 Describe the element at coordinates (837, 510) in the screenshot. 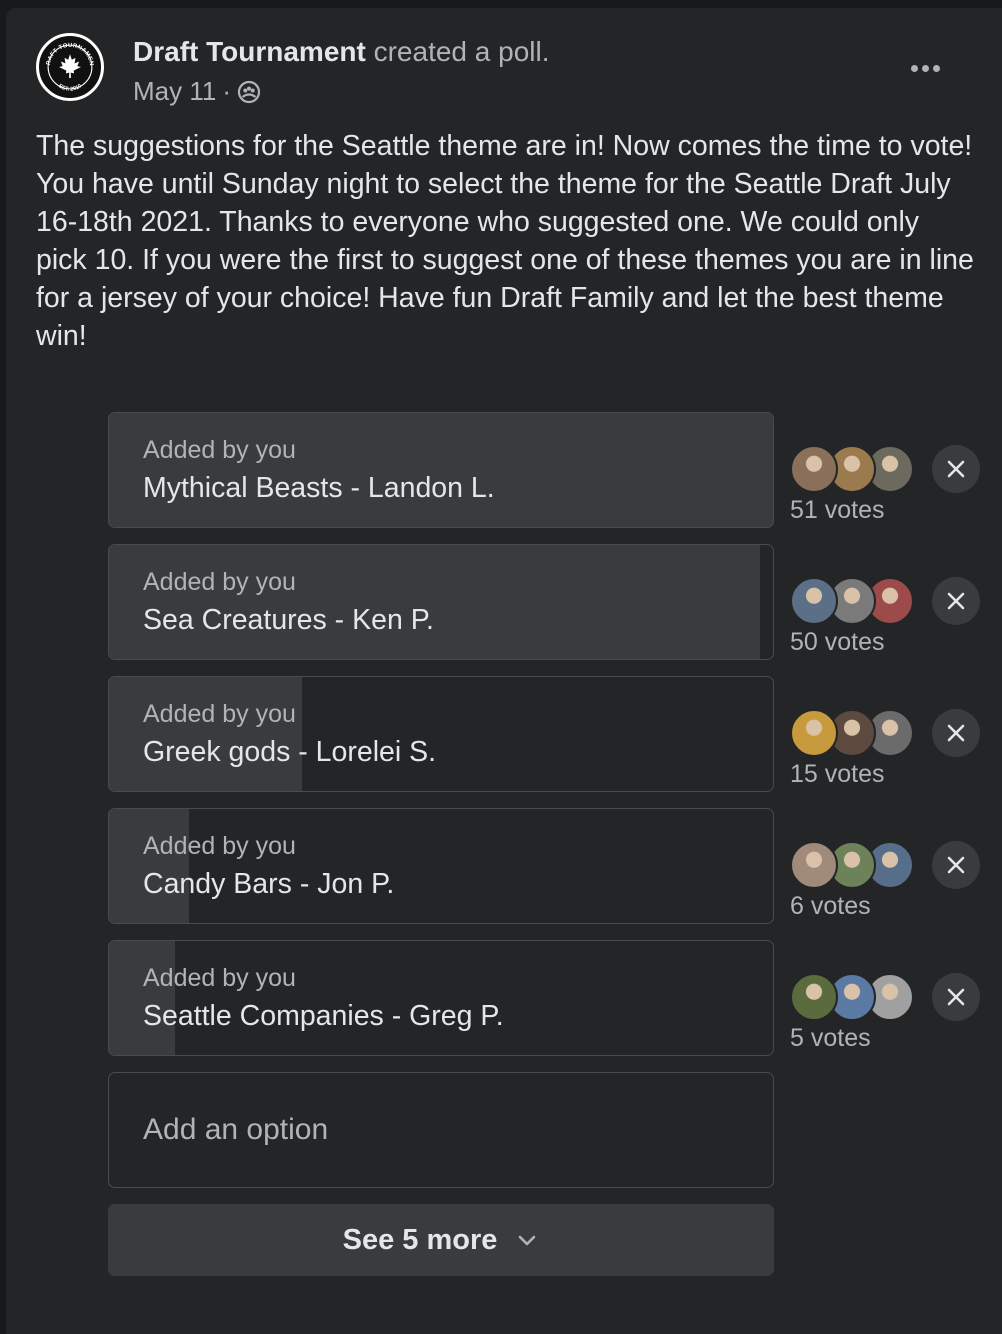

I see `vote-count: 51 votes` at that location.